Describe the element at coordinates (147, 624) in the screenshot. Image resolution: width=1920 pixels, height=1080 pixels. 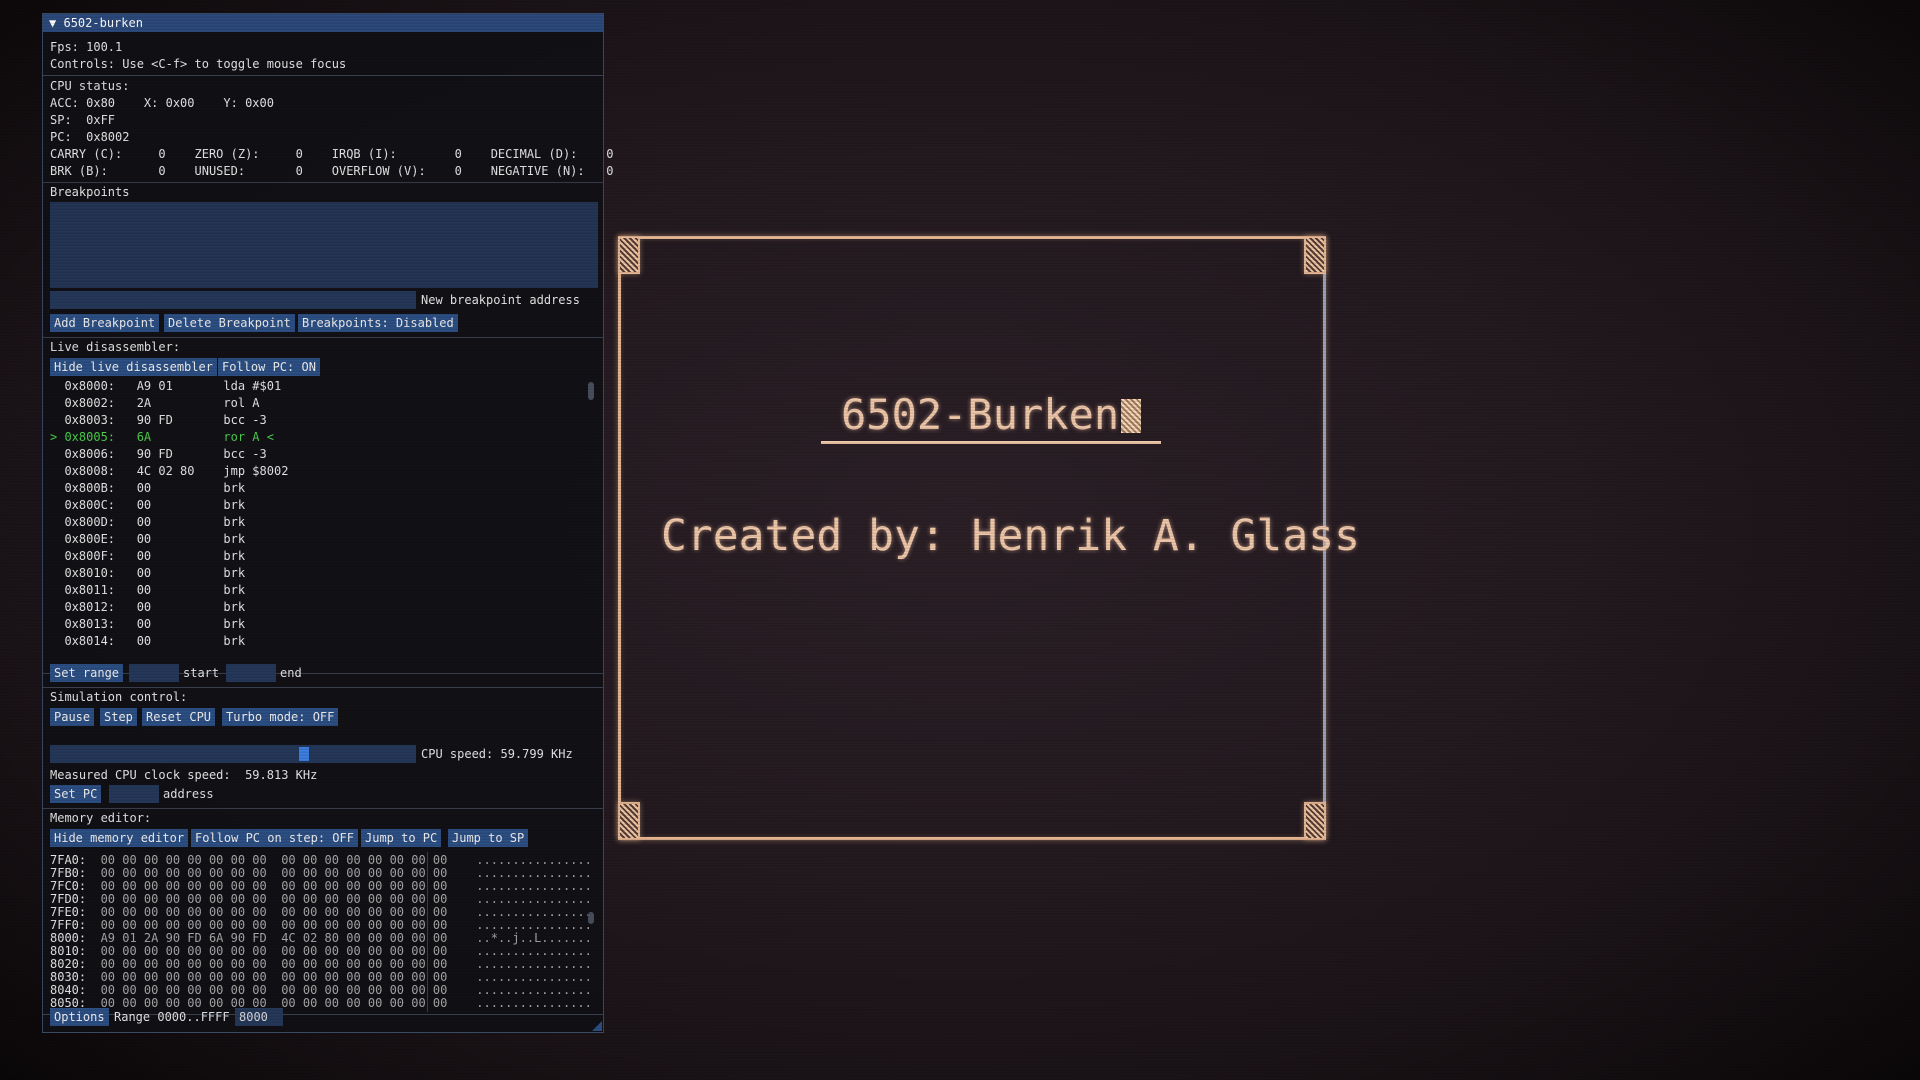
I see `disassembly-row: 0x8013: 00 brk` at that location.